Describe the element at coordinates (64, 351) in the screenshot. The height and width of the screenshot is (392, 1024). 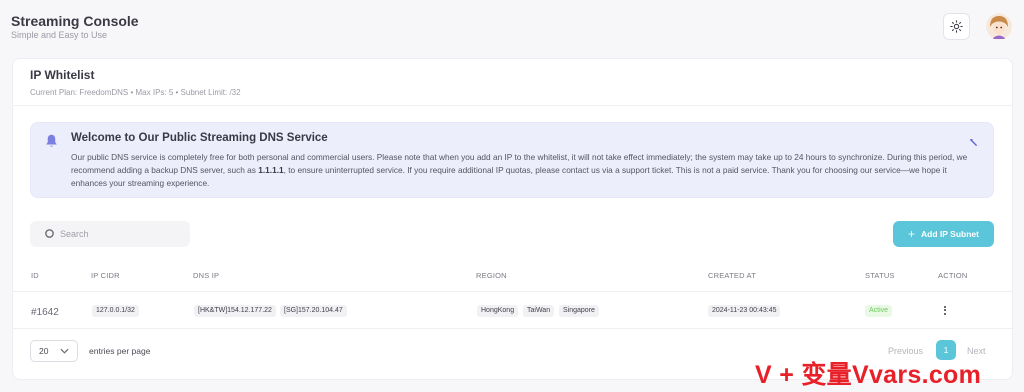
I see `chevron-down-icon` at that location.